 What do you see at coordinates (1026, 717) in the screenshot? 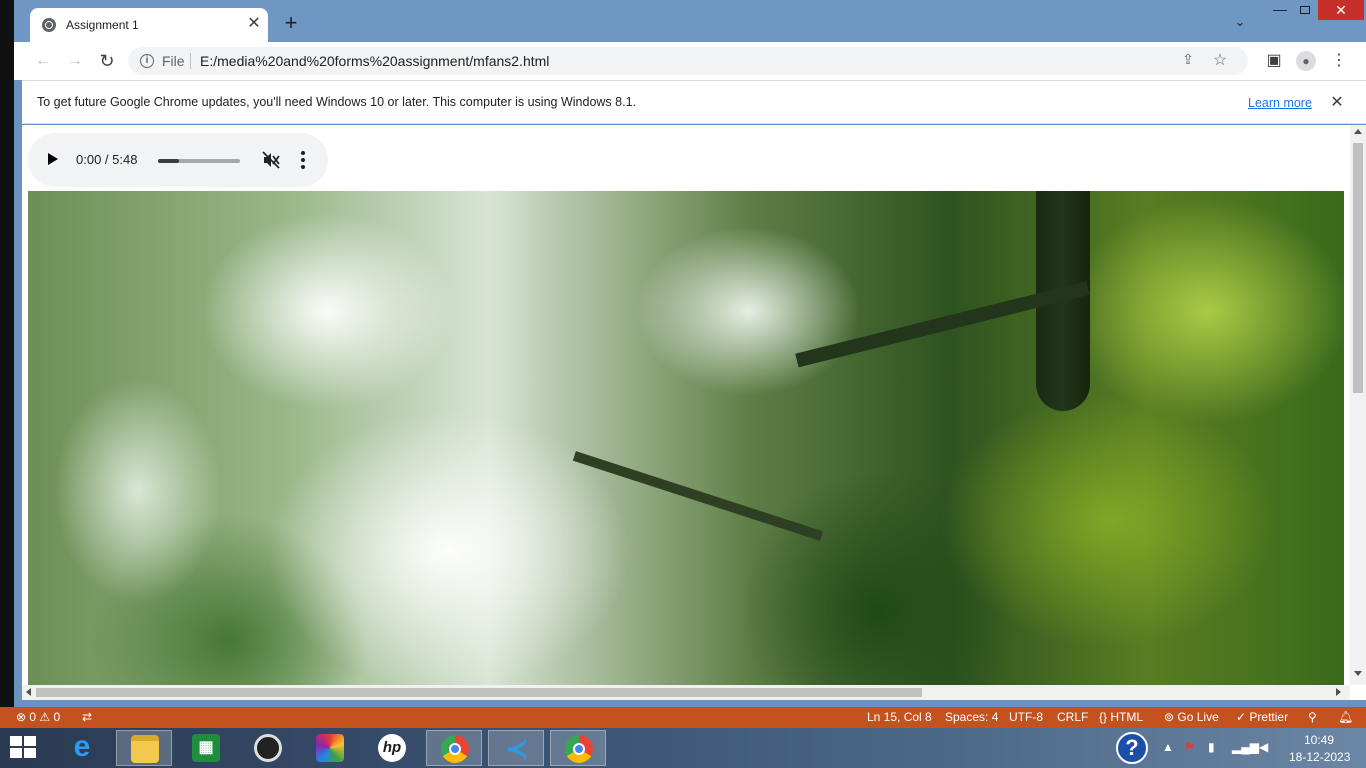
I see `encoding: UTF-8` at bounding box center [1026, 717].